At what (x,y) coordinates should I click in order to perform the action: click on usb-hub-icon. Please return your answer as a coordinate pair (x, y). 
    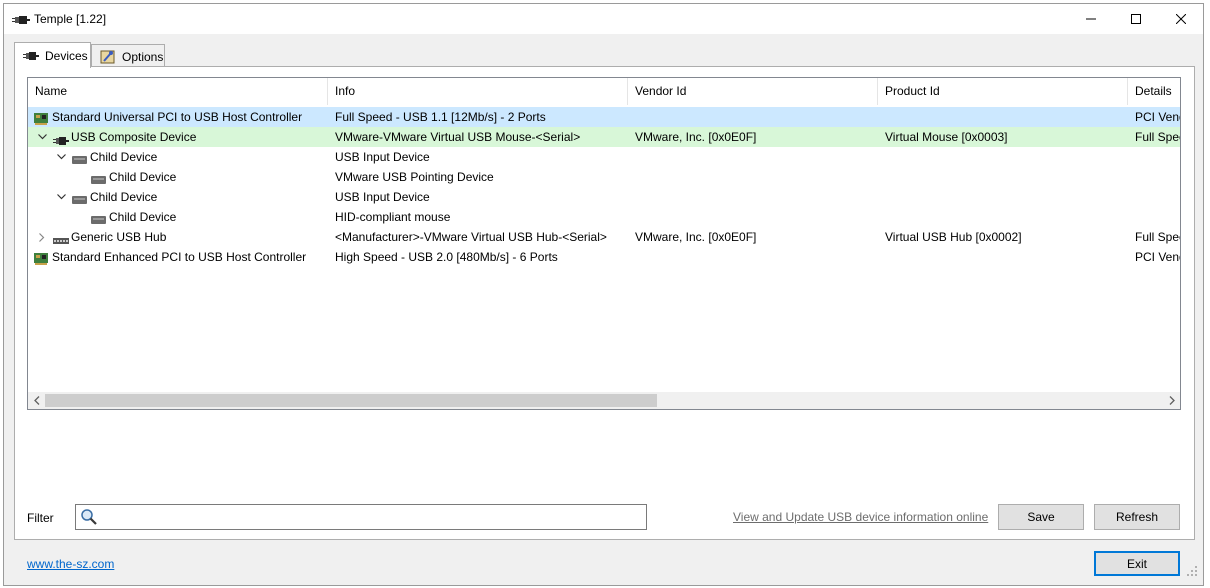
    Looking at the image, I should click on (61, 237).